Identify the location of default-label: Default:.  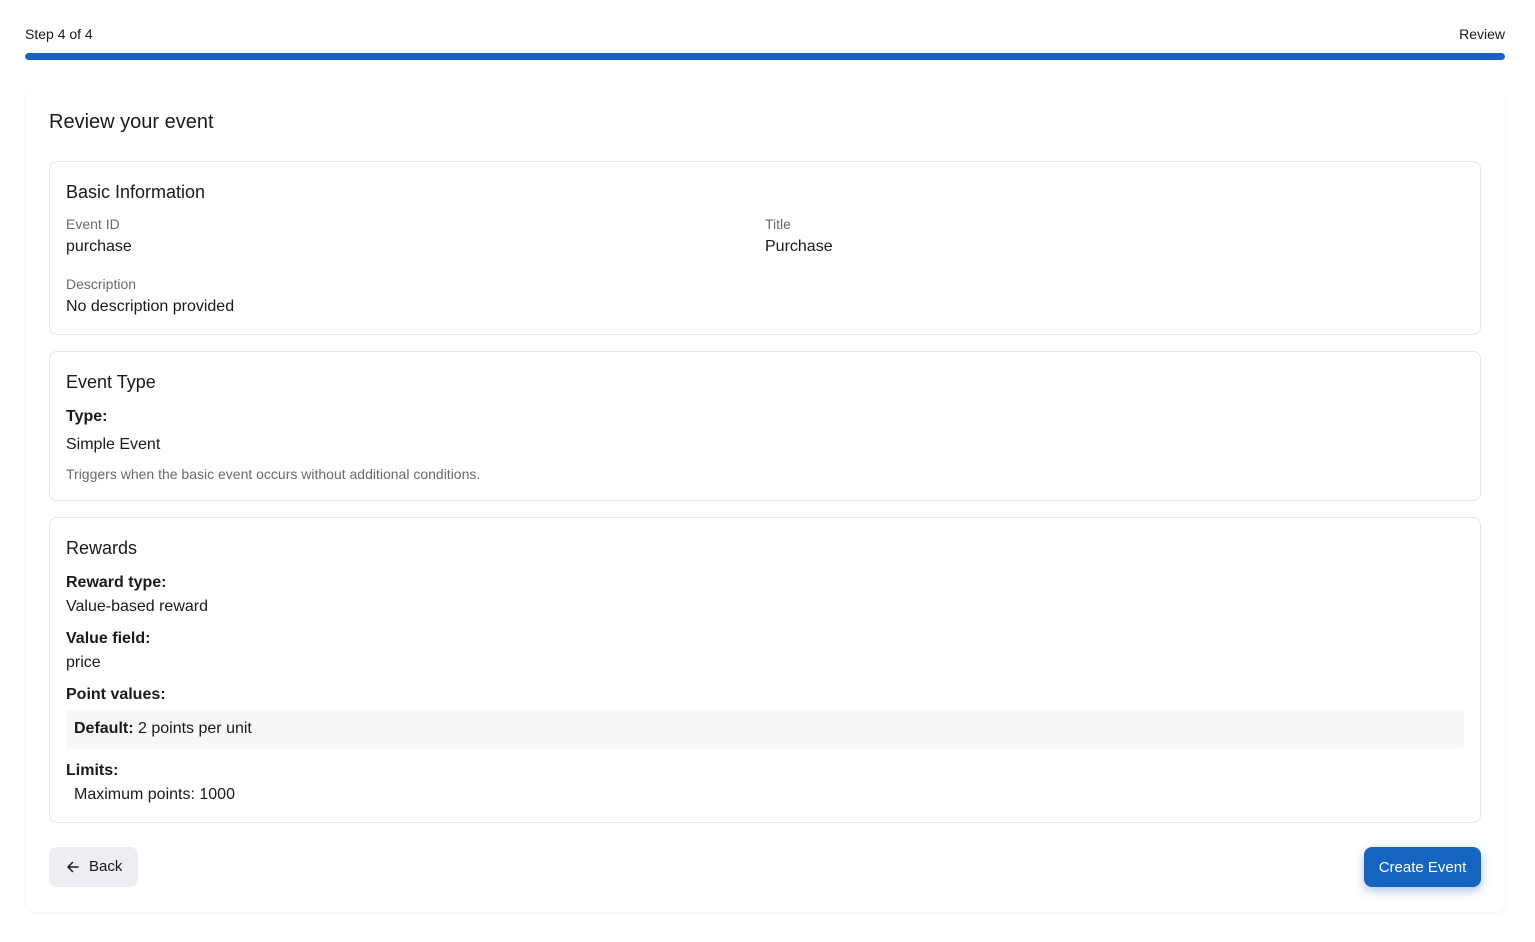
(104, 728).